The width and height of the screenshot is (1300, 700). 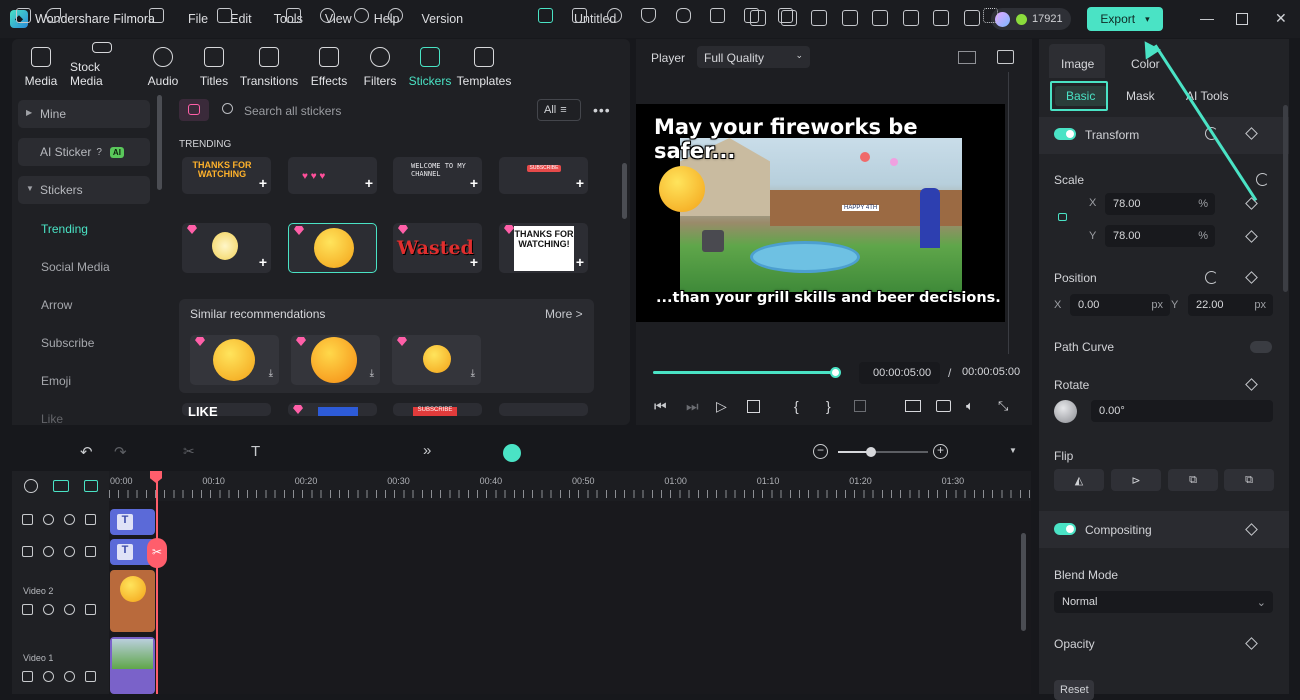 I want to click on zoom-knob, so click(x=871, y=452).